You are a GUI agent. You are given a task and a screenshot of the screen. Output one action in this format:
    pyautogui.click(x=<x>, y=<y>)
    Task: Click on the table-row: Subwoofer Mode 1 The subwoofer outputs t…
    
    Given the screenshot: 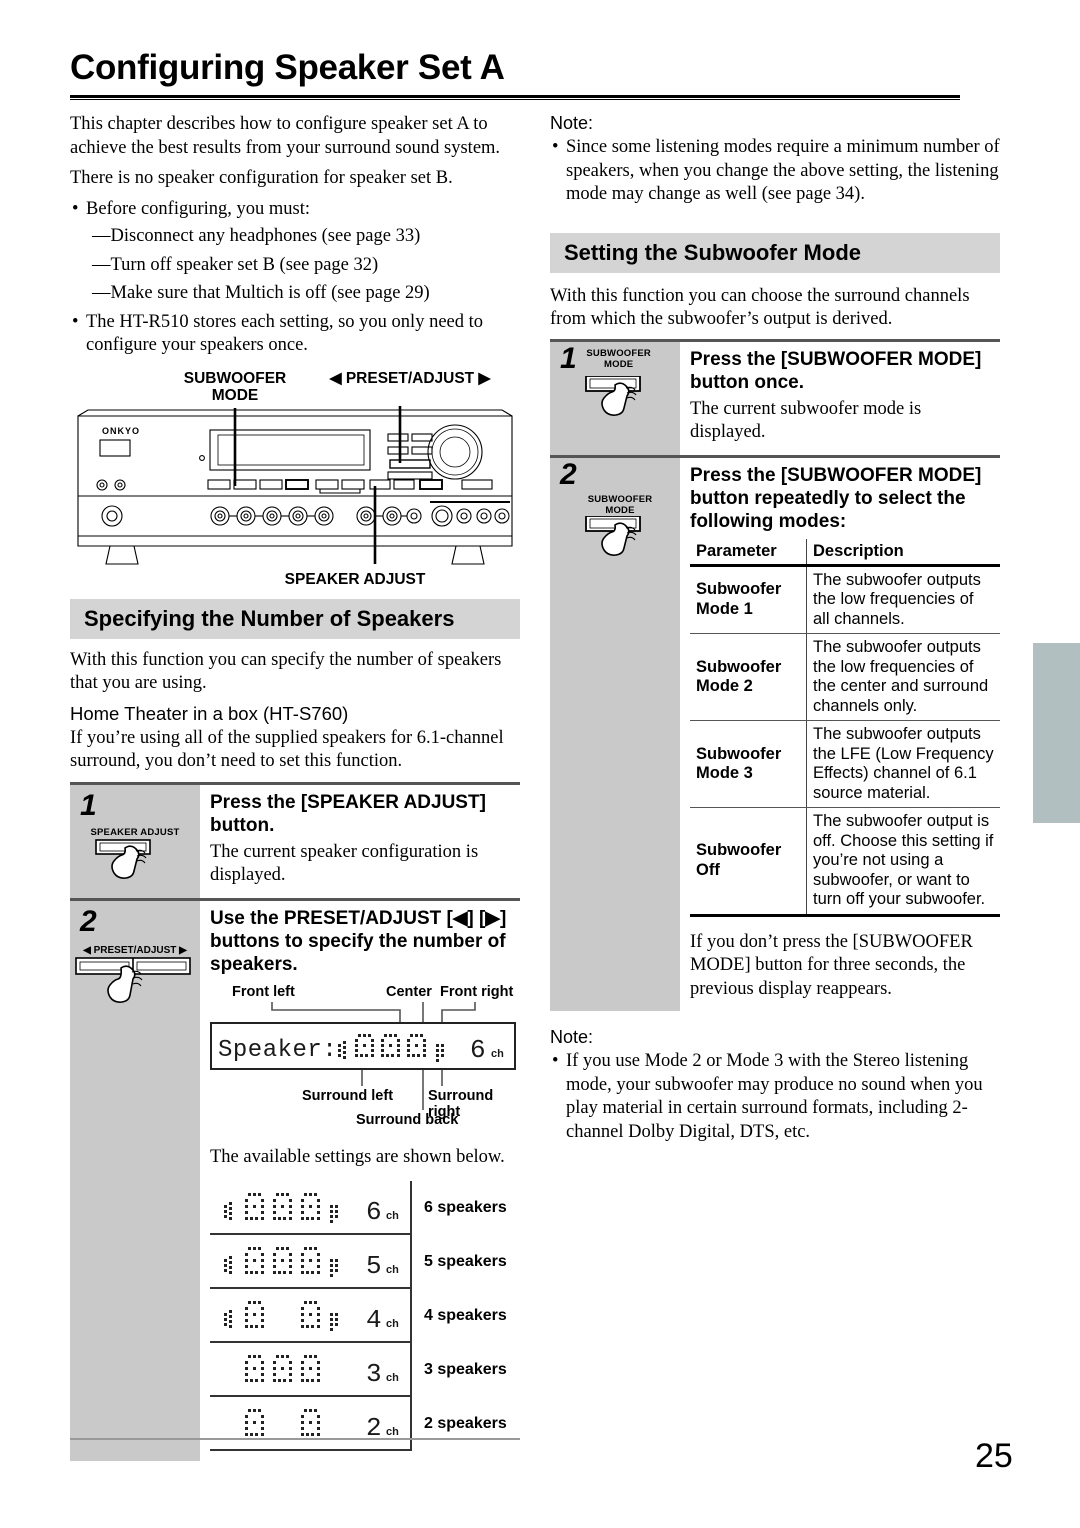 What is the action you would take?
    pyautogui.click(x=845, y=599)
    